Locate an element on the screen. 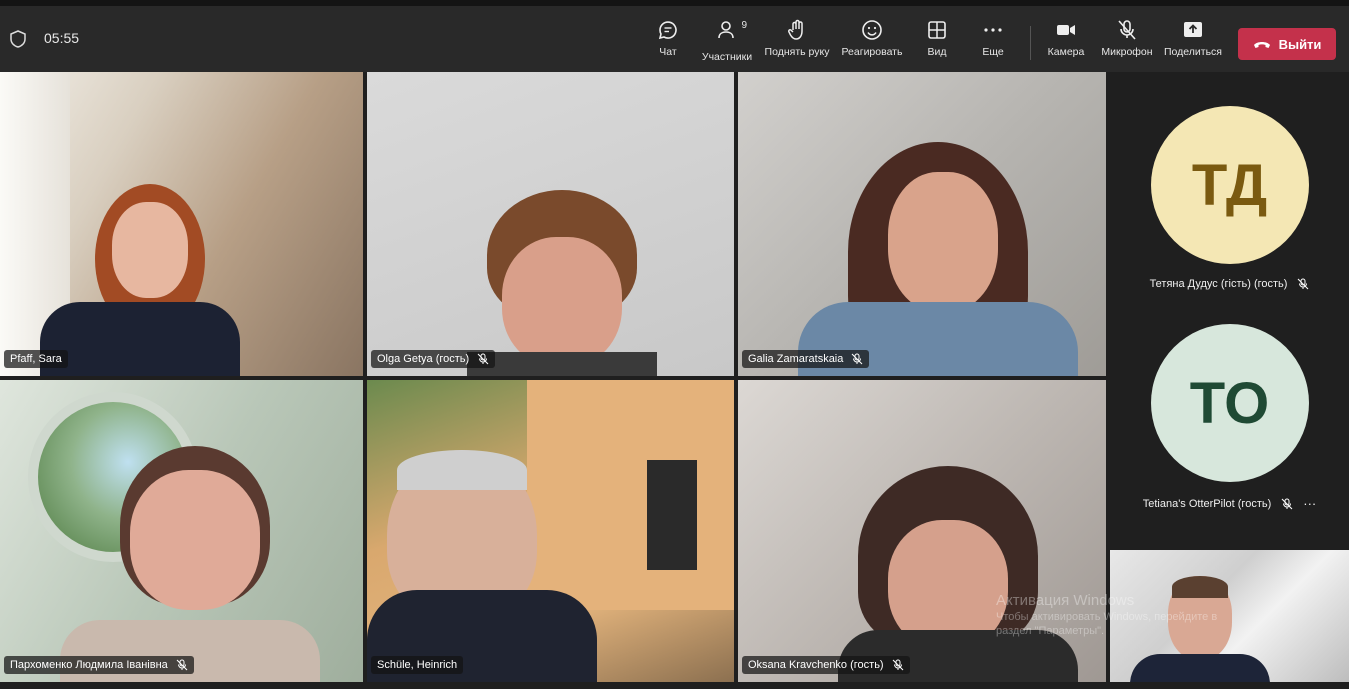 Image resolution: width=1349 pixels, height=689 pixels. watermark-line: Чтобы активировать Windows, перейдите в is located at coordinates (1107, 617).